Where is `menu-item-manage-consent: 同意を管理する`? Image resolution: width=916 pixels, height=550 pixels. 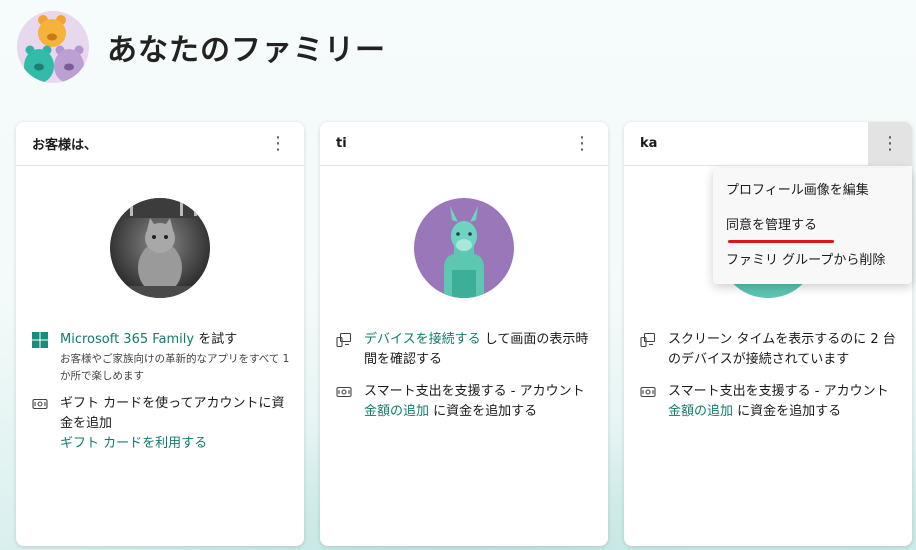 menu-item-manage-consent: 同意を管理する is located at coordinates (812, 231).